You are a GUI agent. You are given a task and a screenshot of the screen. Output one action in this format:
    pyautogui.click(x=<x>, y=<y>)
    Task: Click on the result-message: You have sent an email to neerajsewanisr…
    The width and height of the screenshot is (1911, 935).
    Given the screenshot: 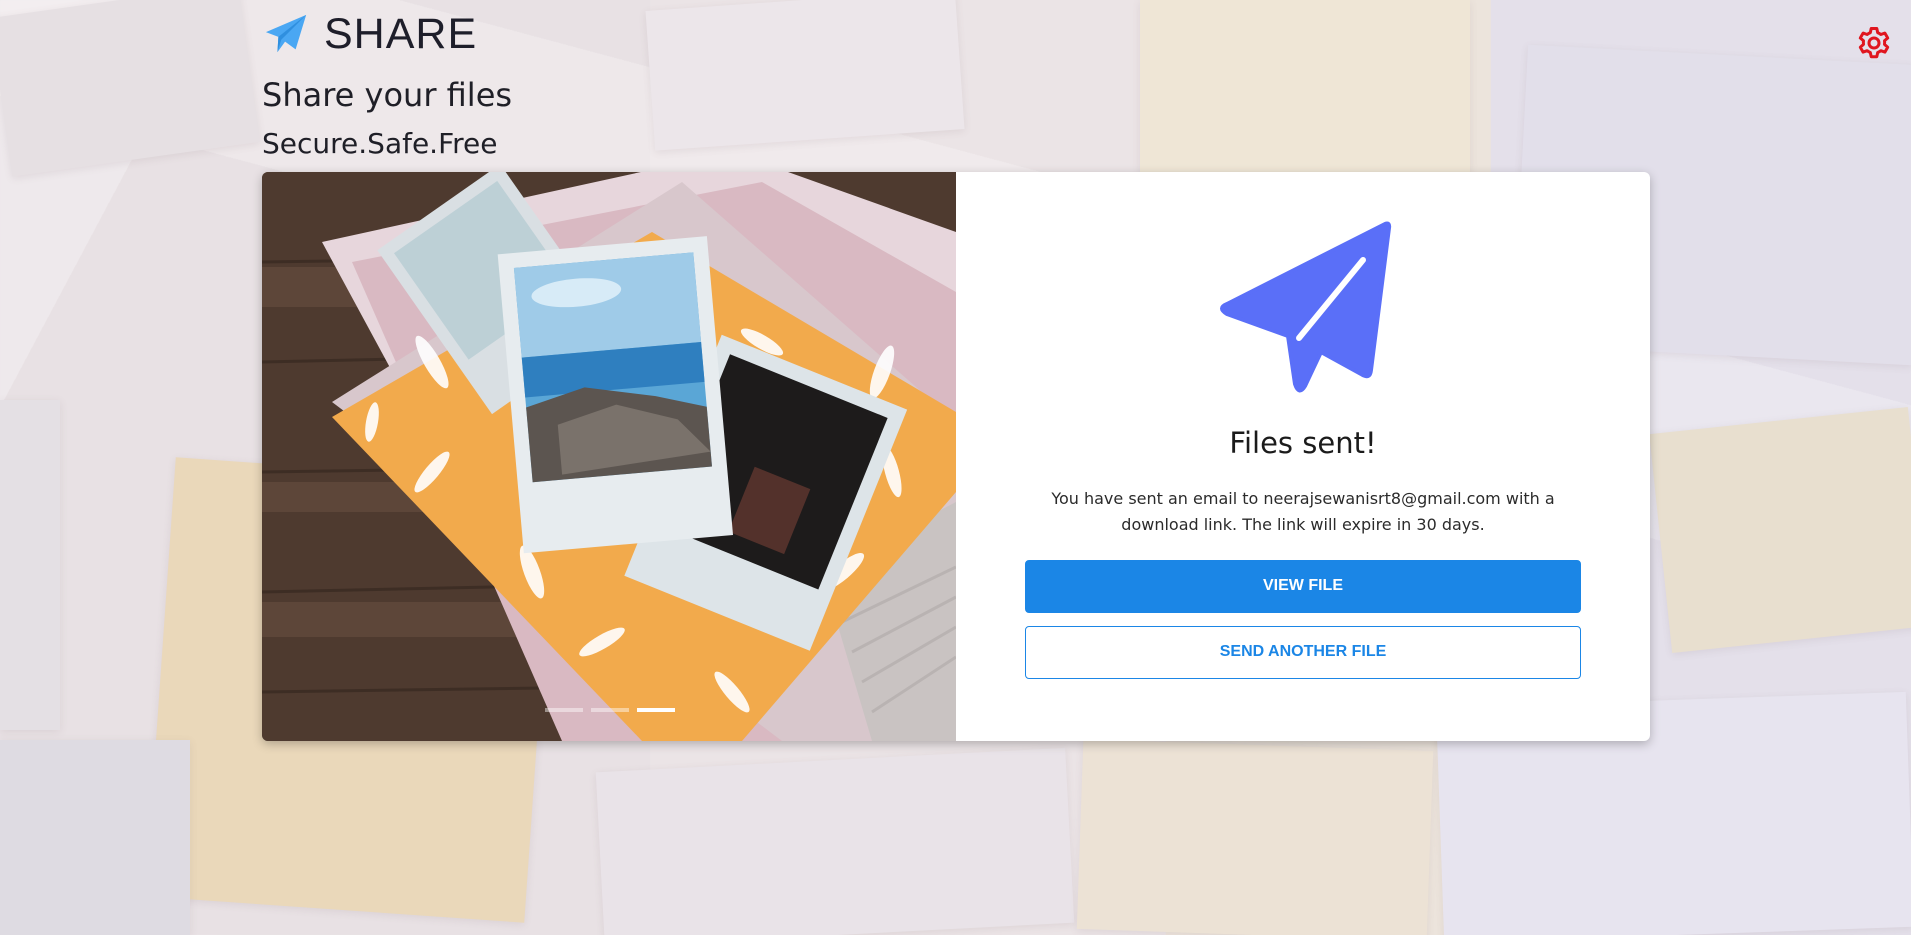 What is the action you would take?
    pyautogui.click(x=1303, y=511)
    